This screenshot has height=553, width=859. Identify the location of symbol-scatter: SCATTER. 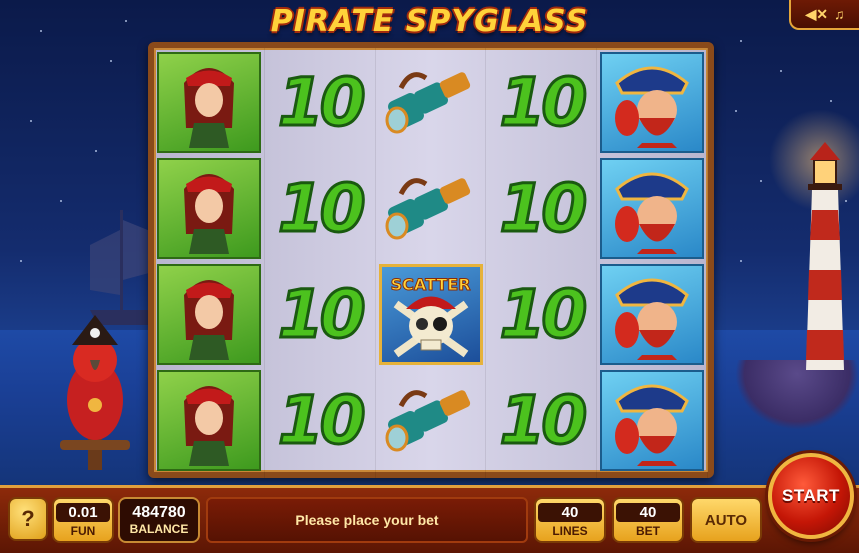
(430, 314).